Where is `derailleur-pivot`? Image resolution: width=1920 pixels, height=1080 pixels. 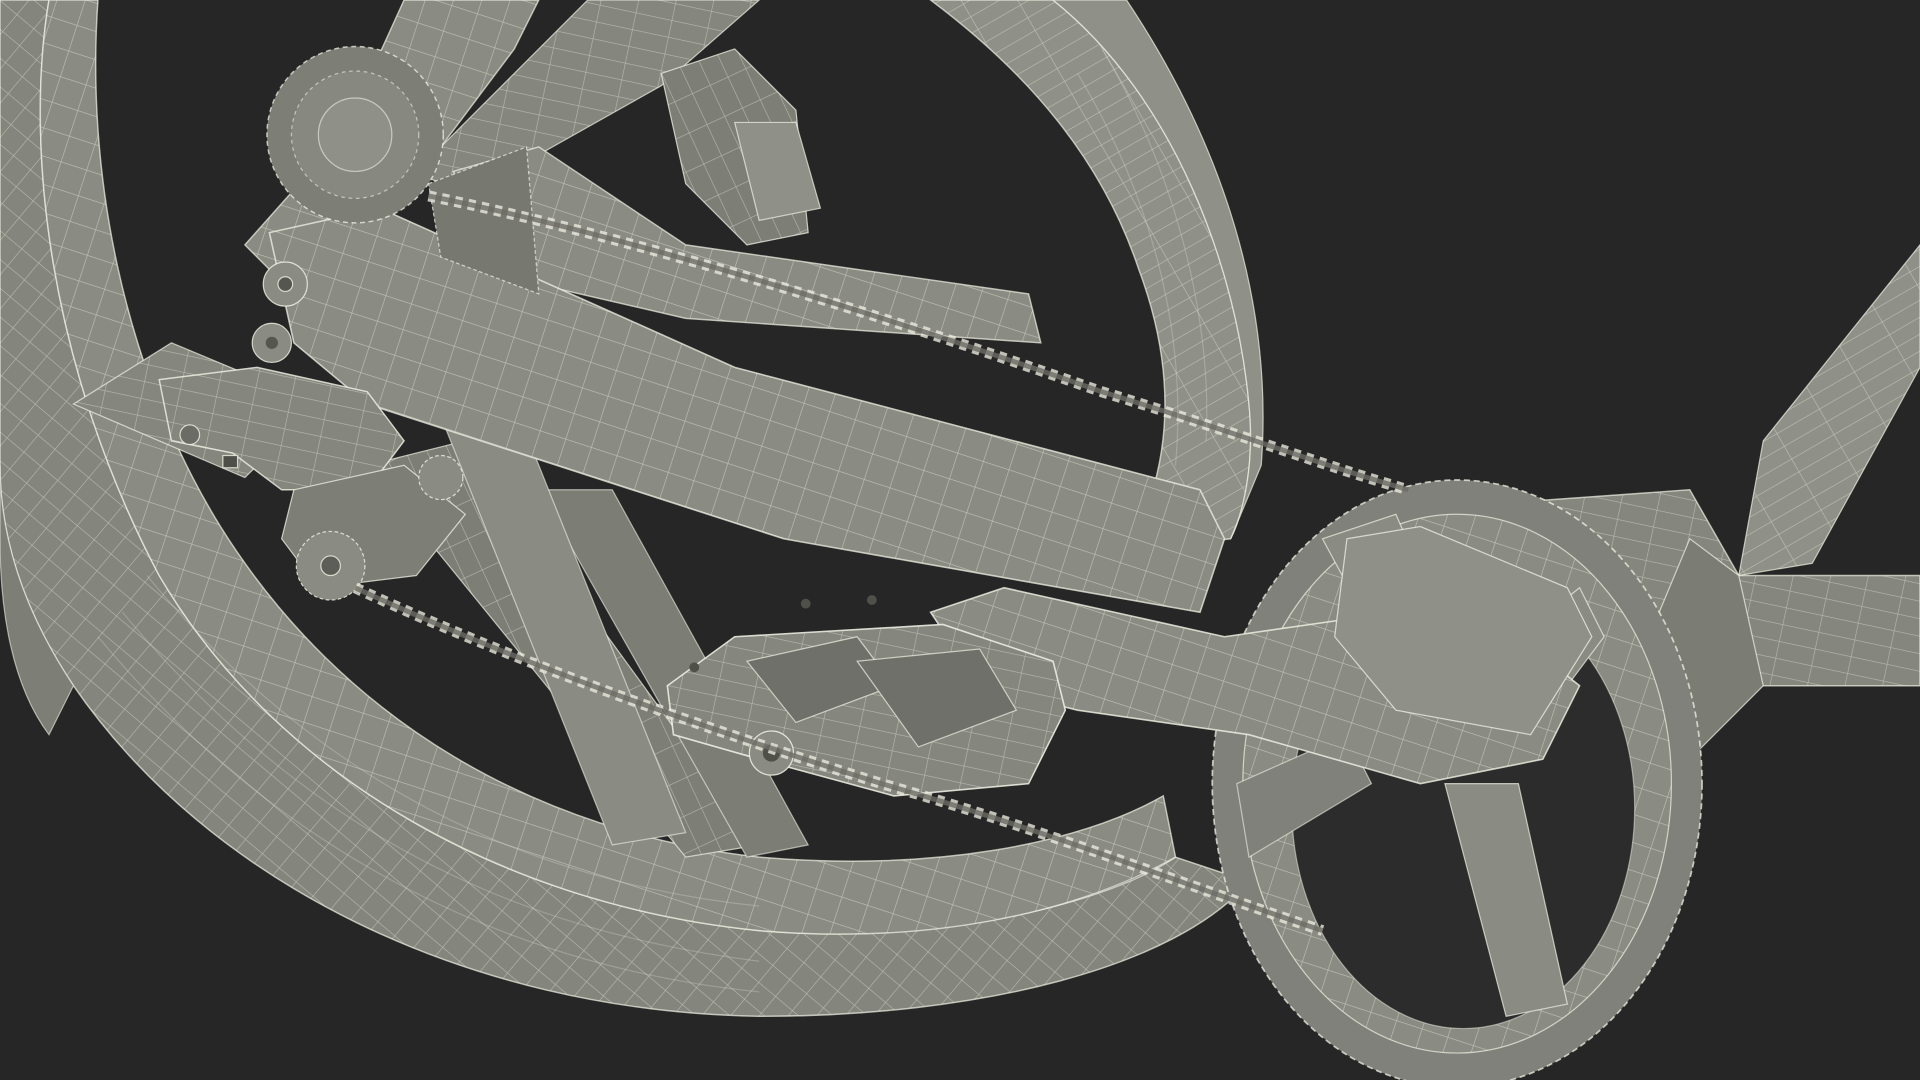
derailleur-pivot is located at coordinates (190, 435).